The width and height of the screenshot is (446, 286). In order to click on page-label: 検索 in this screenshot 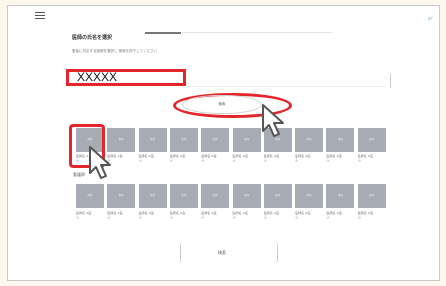, I will do `click(222, 252)`.